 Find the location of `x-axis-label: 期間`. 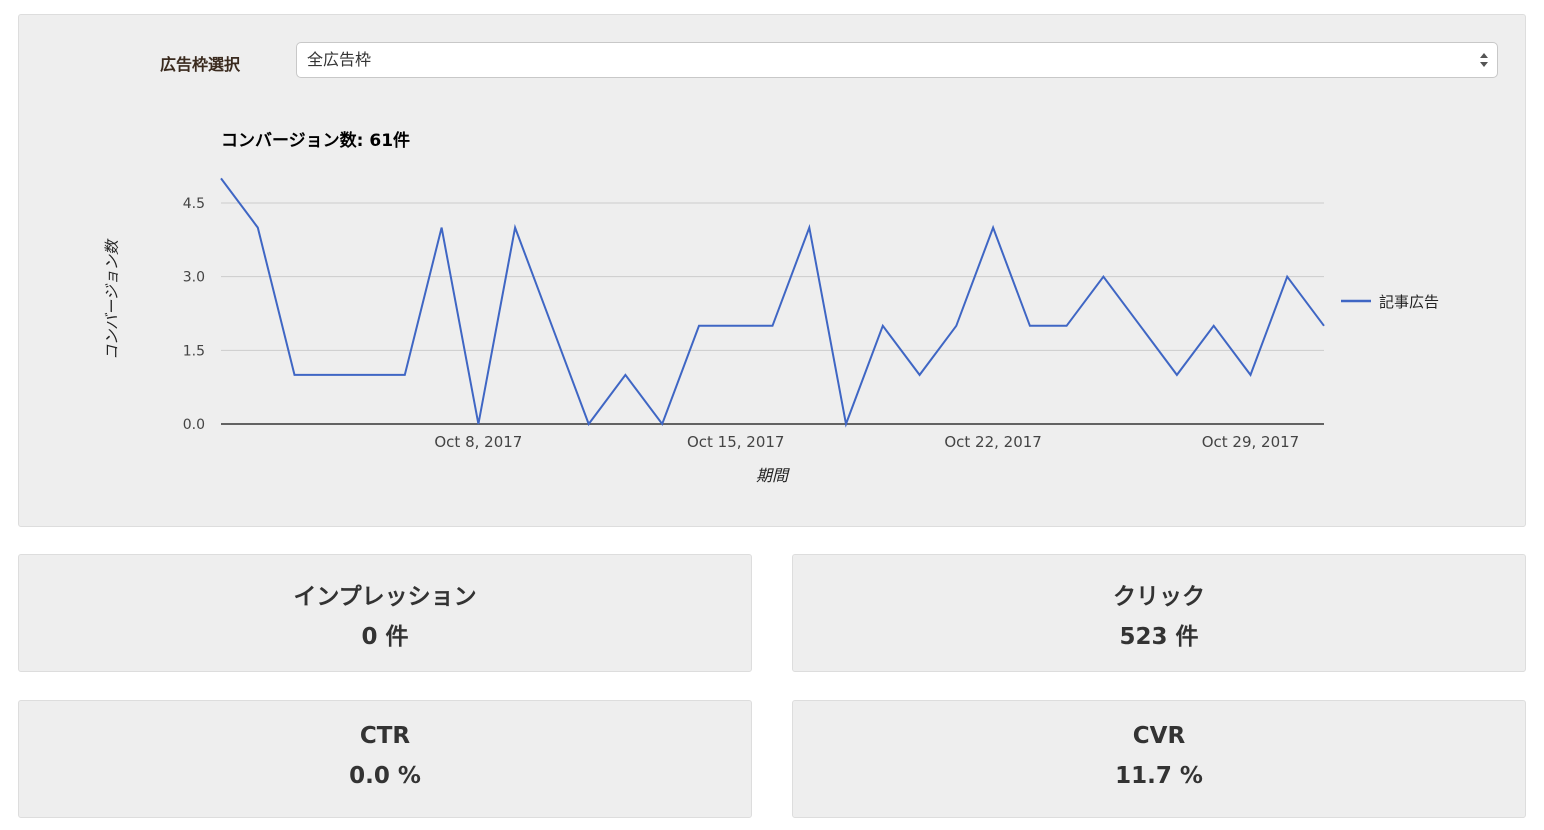

x-axis-label: 期間 is located at coordinates (773, 475).